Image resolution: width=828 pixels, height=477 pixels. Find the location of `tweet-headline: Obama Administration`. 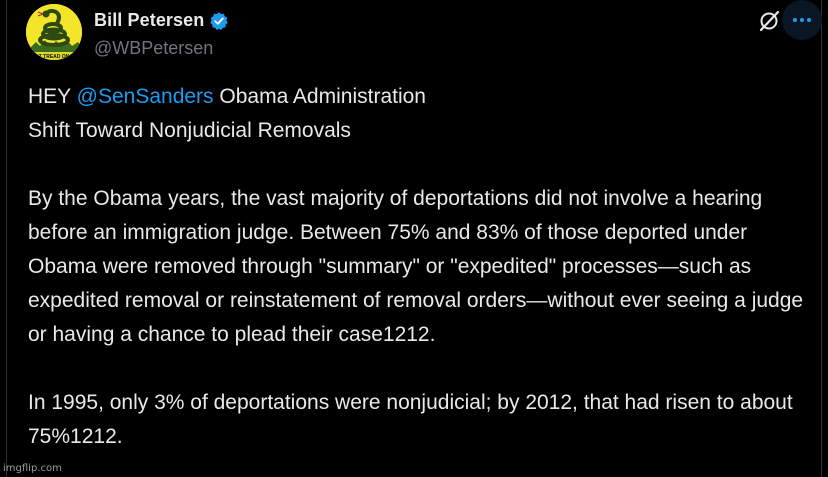

tweet-headline: Obama Administration is located at coordinates (319, 96).